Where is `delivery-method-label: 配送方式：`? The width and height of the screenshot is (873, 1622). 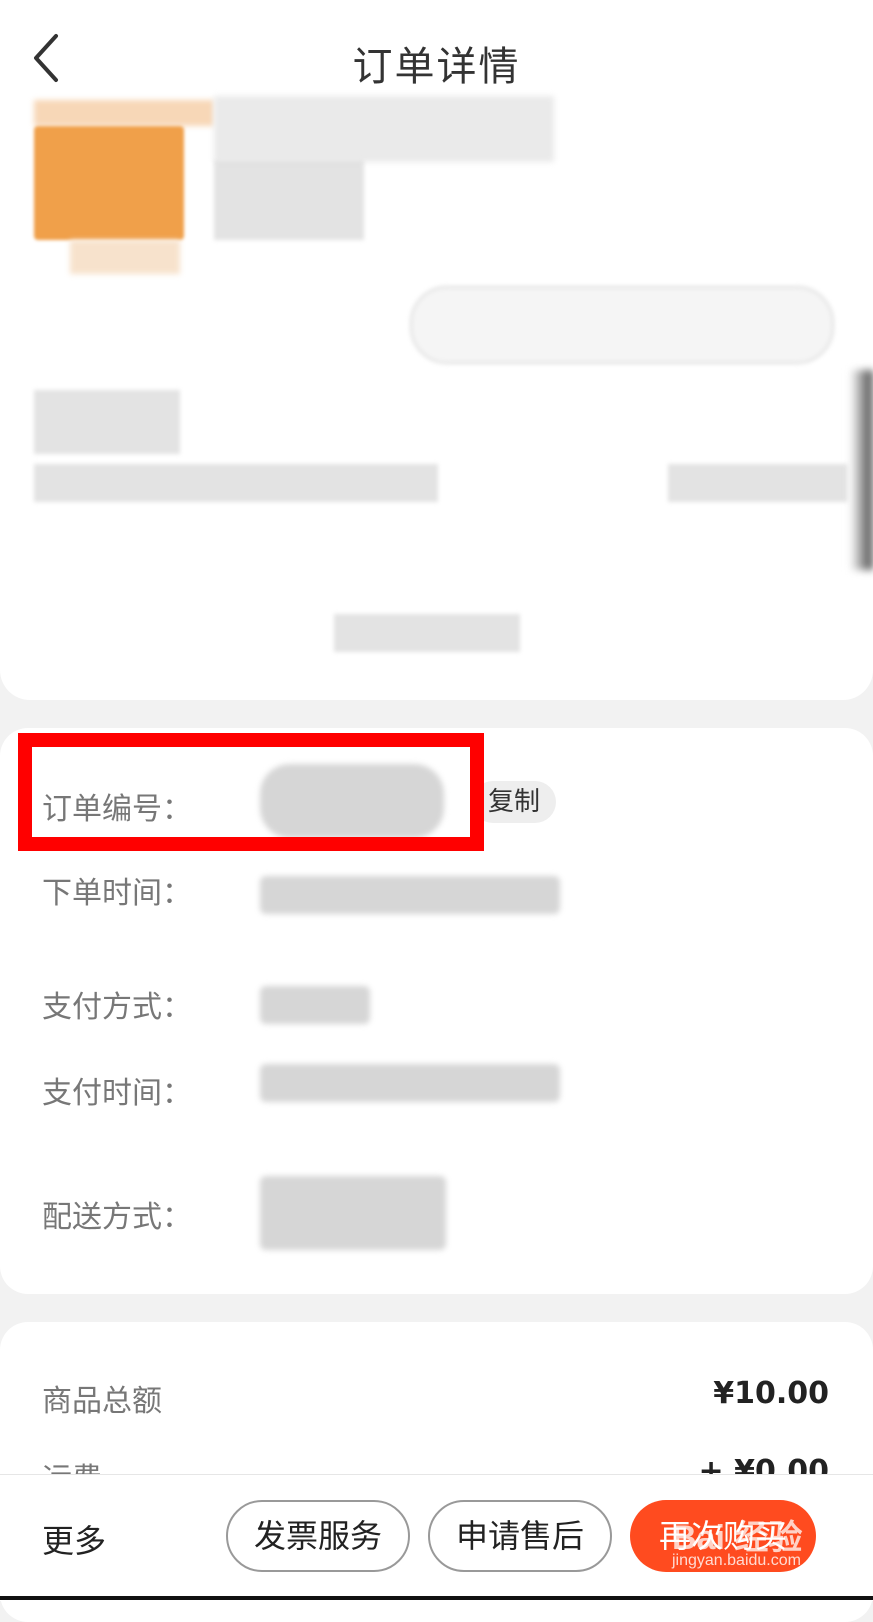
delivery-method-label: 配送方式： is located at coordinates (117, 1217).